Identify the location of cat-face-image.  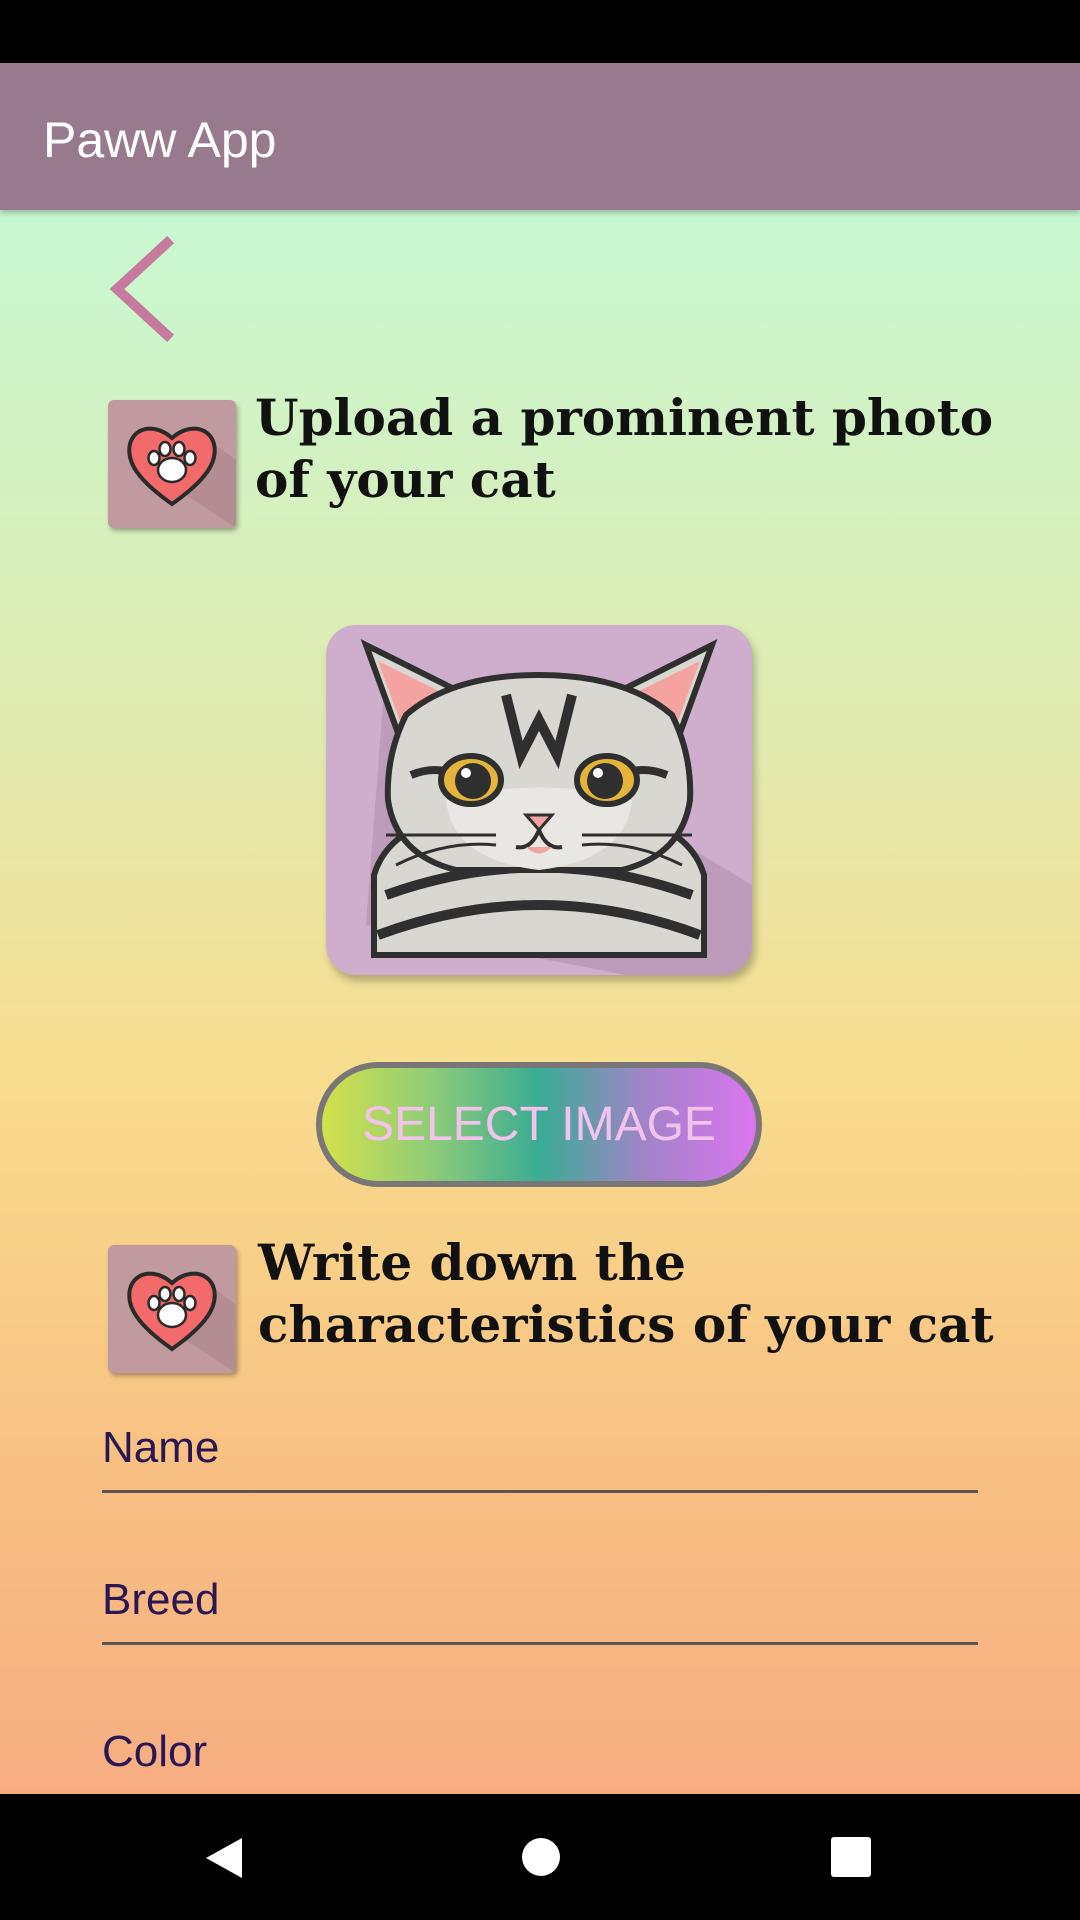
(556, 806).